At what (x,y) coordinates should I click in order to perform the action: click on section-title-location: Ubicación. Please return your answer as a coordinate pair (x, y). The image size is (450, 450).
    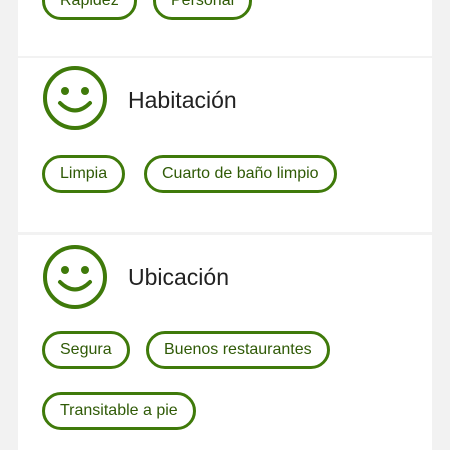
    Looking at the image, I should click on (178, 277).